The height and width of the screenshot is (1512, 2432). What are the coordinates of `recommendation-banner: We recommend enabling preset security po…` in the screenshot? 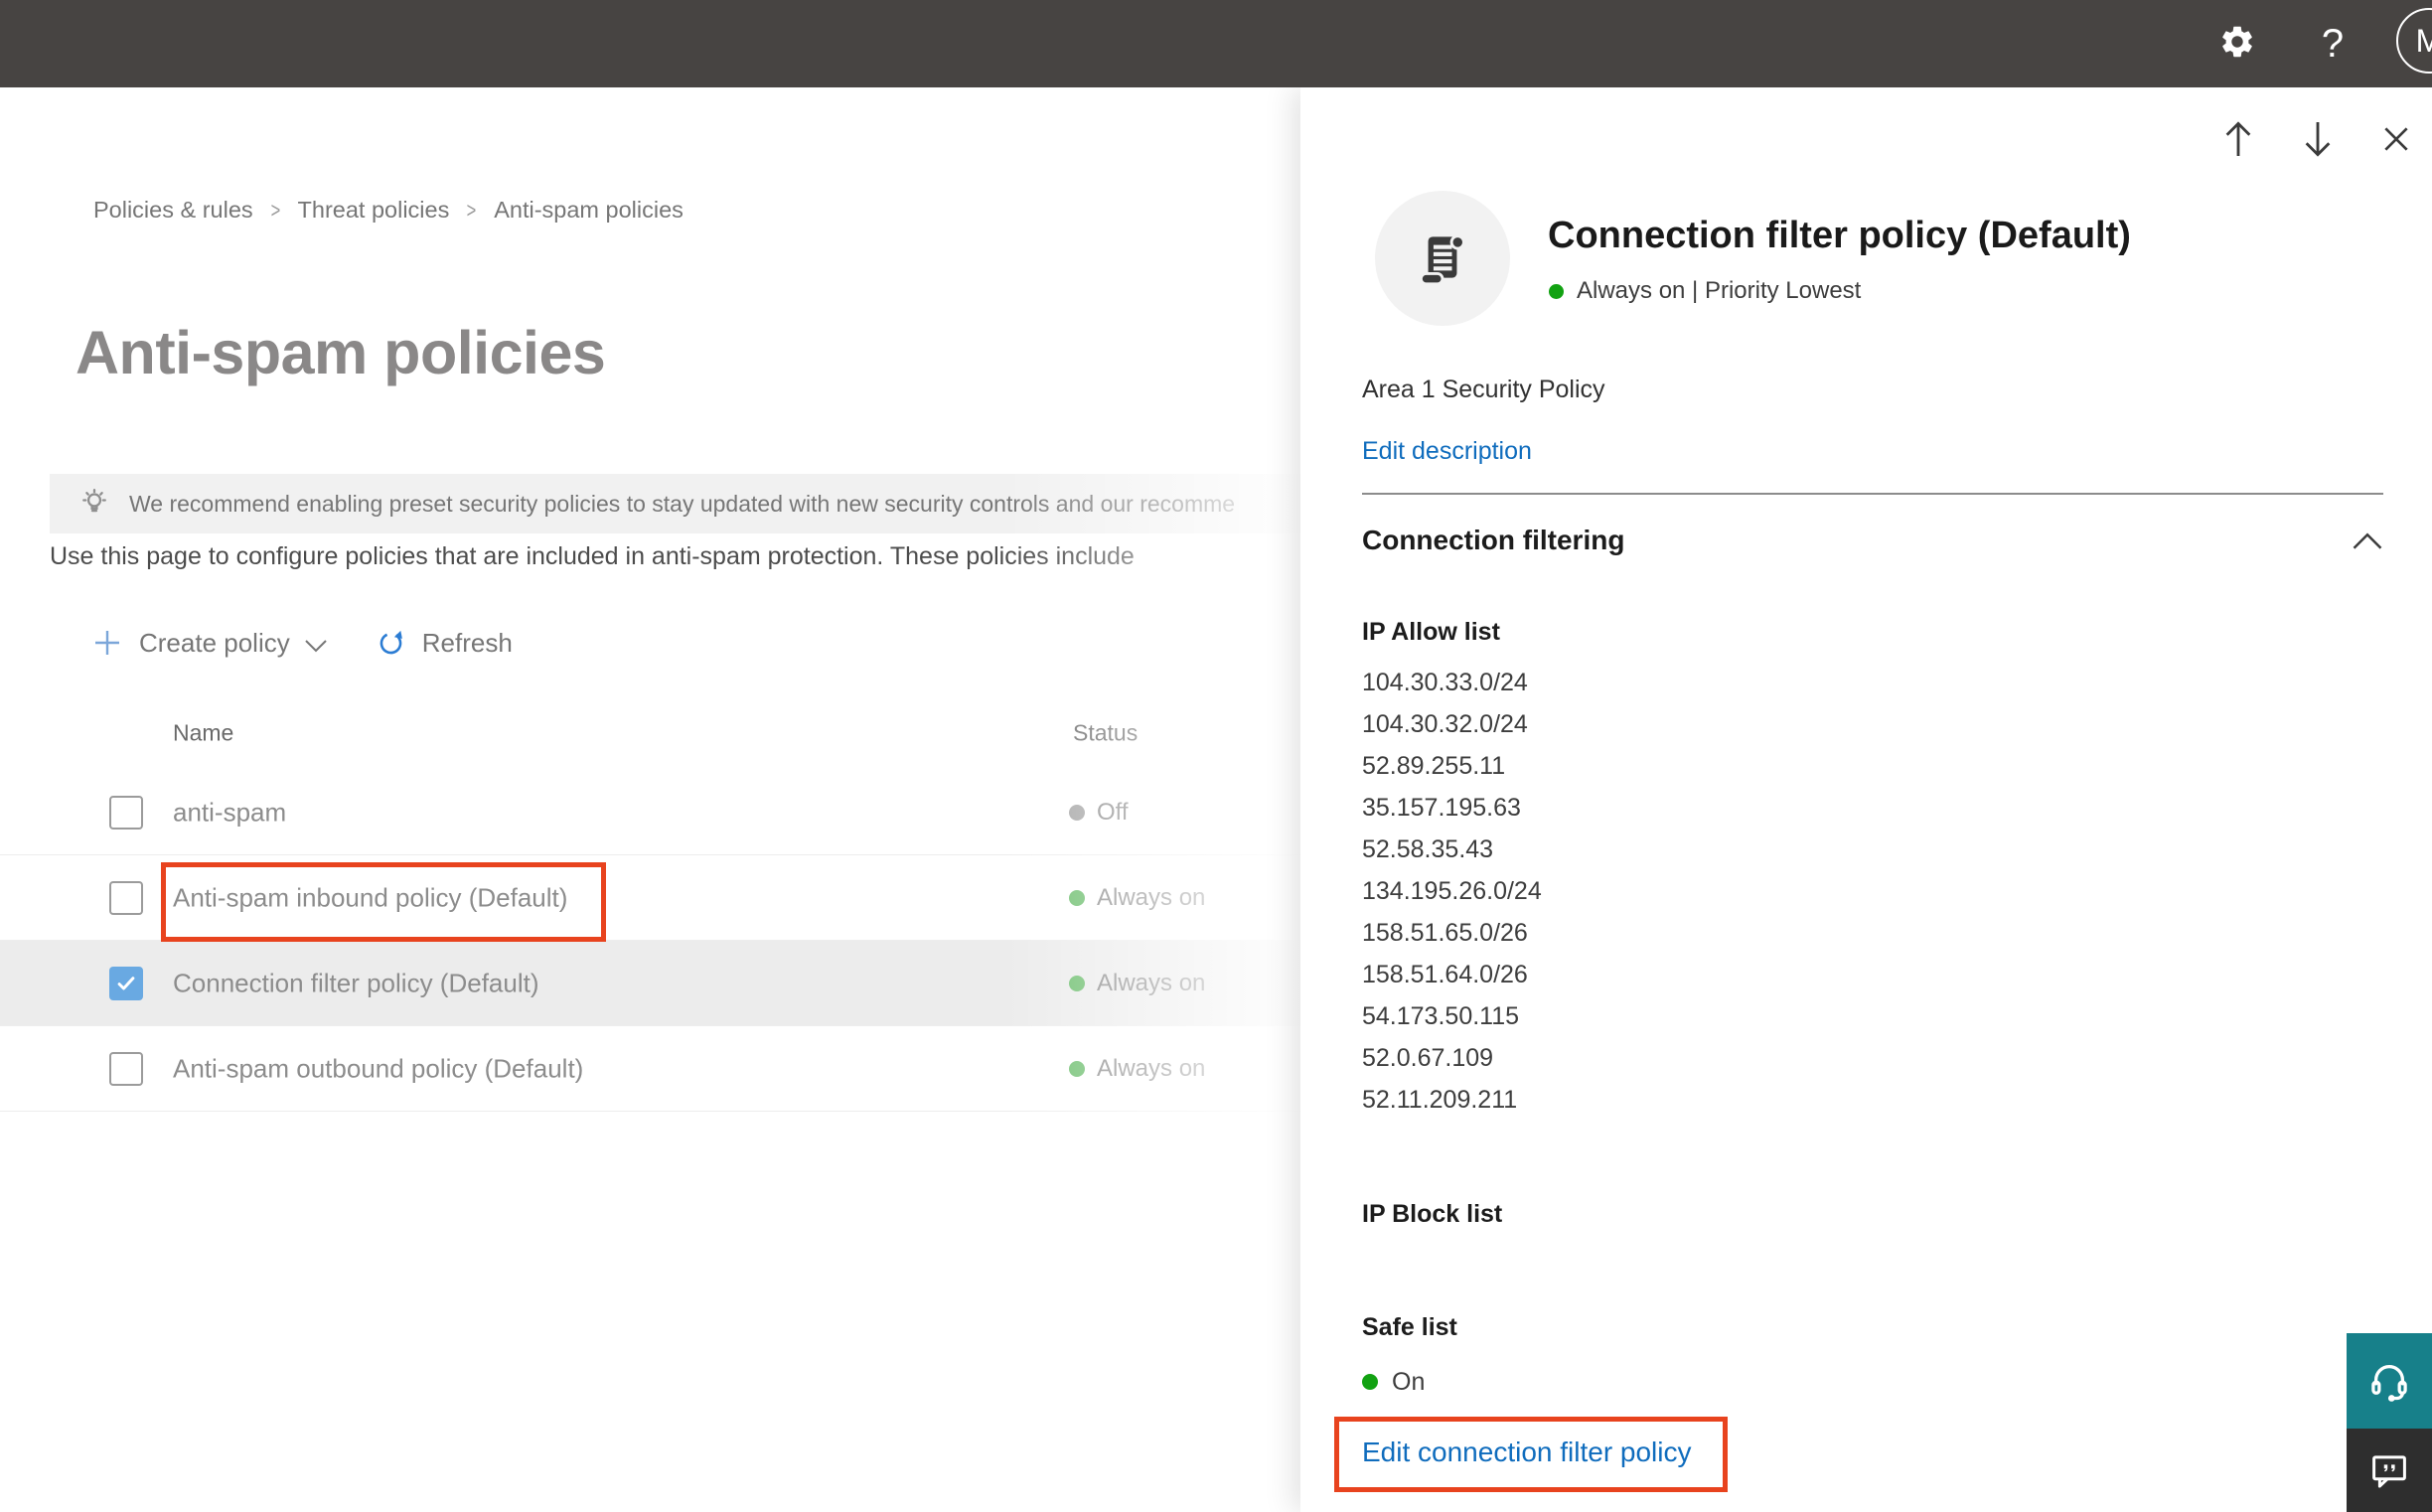 It's located at (675, 503).